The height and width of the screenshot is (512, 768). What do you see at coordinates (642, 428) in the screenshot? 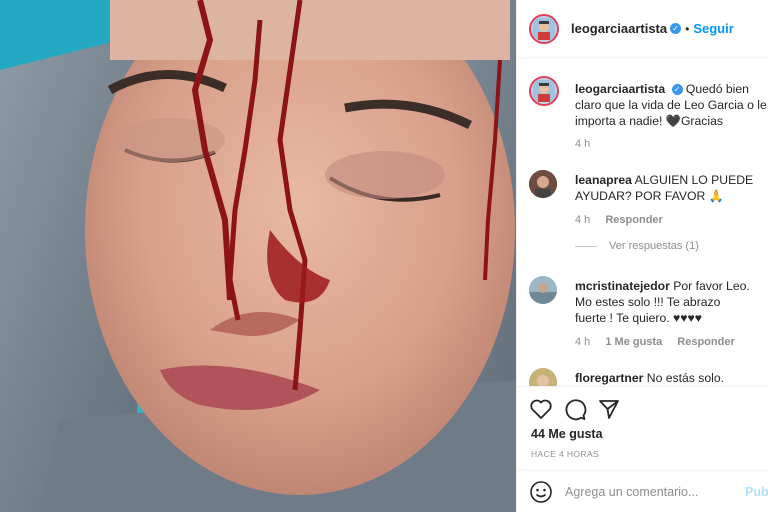
I see `post-actions: 44 Me gusta HACE 4 HORAS` at bounding box center [642, 428].